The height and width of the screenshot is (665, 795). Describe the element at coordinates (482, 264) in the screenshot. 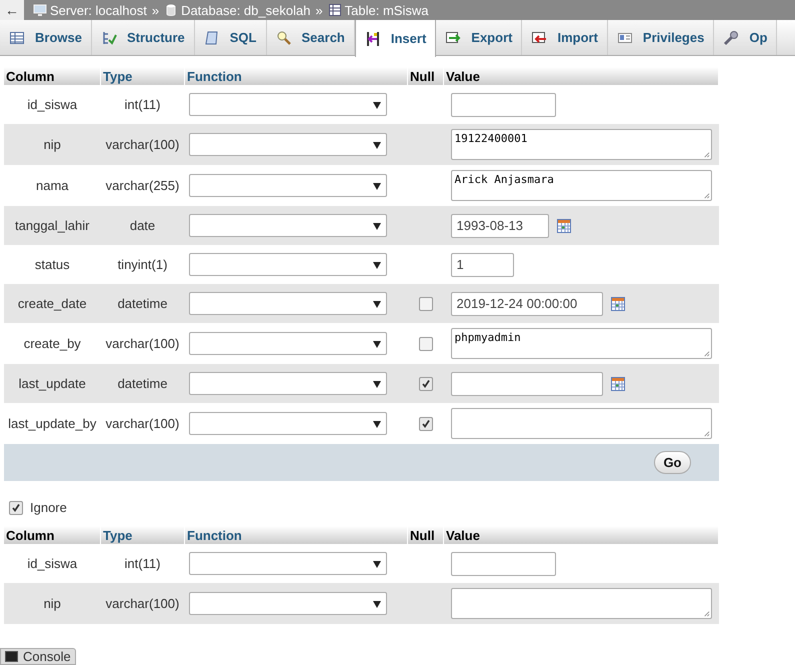

I see `value-input: 1` at that location.